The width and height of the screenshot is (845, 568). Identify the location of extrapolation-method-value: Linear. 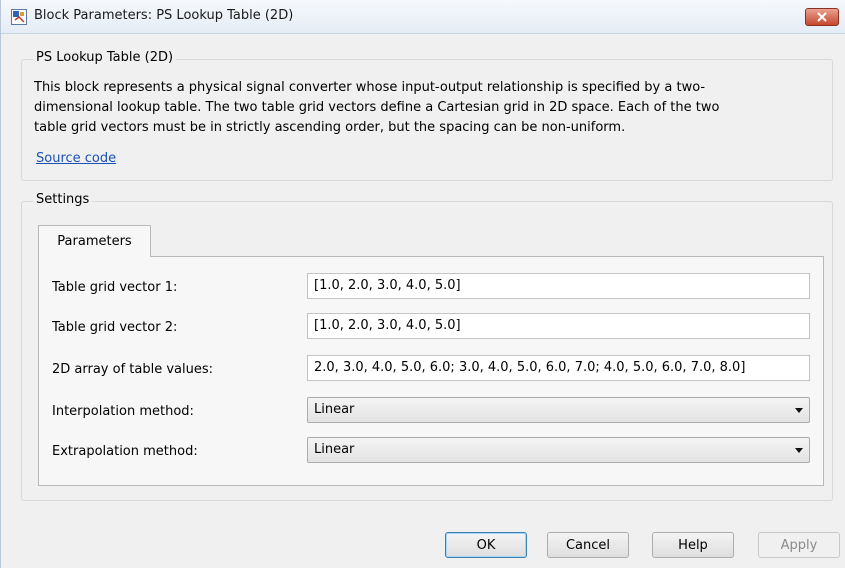
(334, 449).